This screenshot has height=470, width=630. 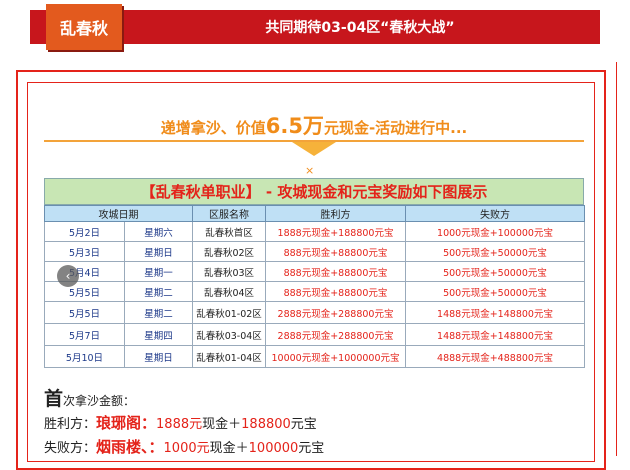 I want to click on loser-line: 失败方：烟雨楼、：1000元现金＋100000元宝, so click(x=184, y=446).